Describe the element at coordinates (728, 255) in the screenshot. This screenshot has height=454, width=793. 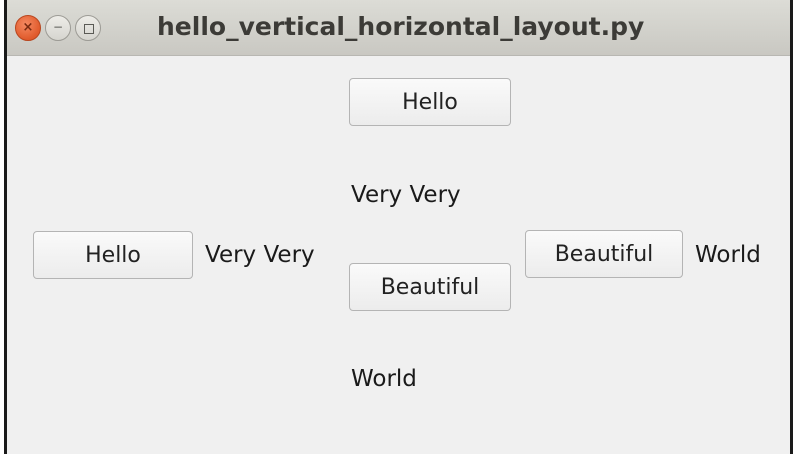
I see `world-label-right: World` at that location.